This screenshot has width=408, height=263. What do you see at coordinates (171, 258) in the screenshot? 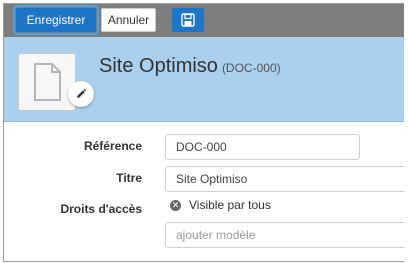
I see `partial-radio: ○` at bounding box center [171, 258].